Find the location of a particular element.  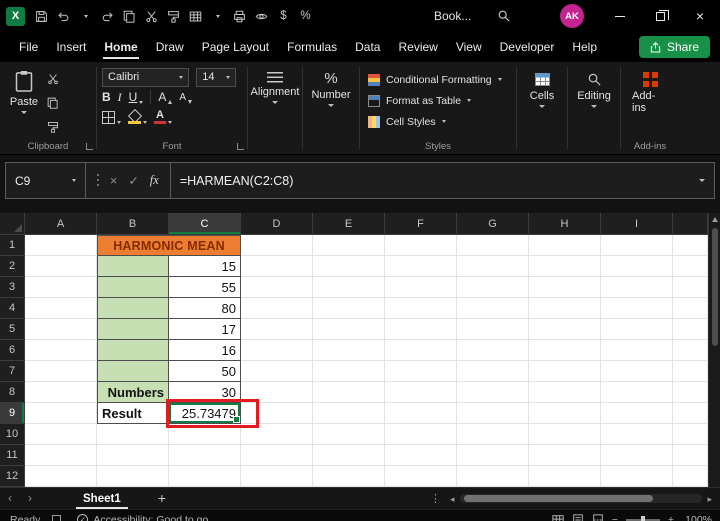

copy-icon is located at coordinates (53, 105).